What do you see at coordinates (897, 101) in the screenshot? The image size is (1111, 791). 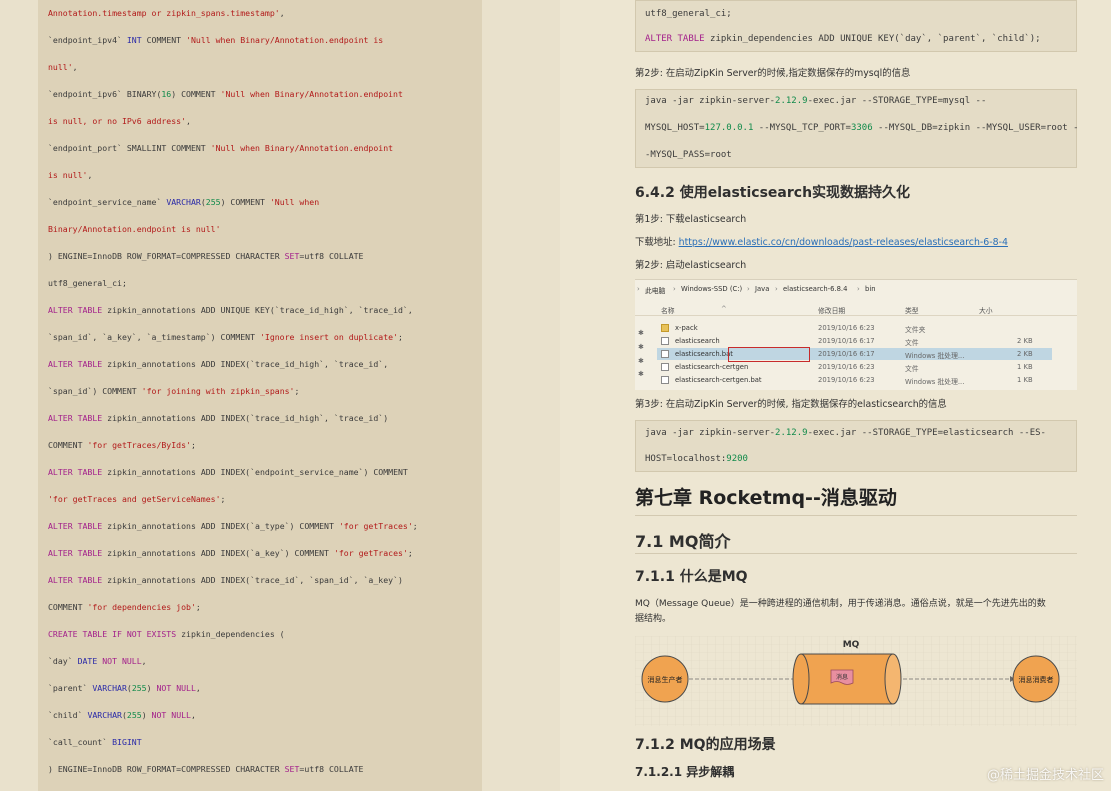 I see `code-text: -exec.jar --STORAGE_TYPE=mysql --` at bounding box center [897, 101].